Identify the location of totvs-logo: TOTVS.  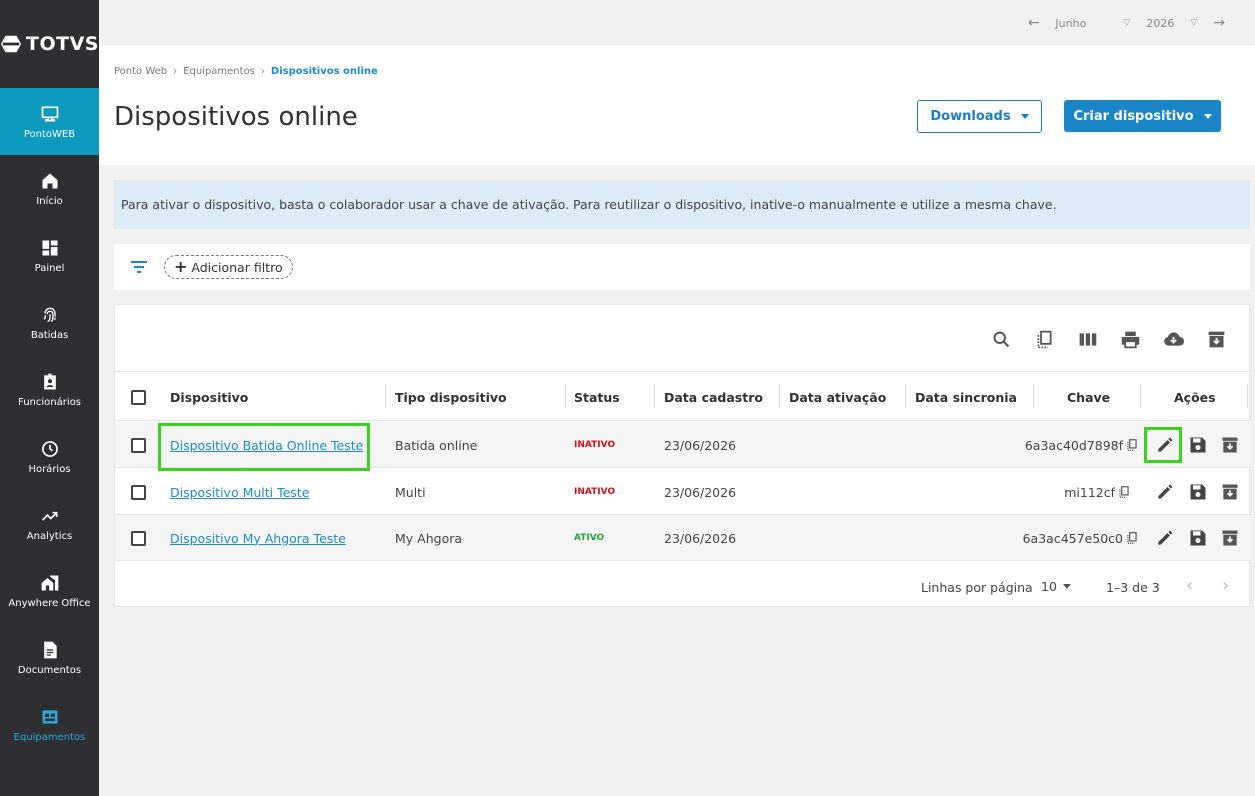
(49, 44).